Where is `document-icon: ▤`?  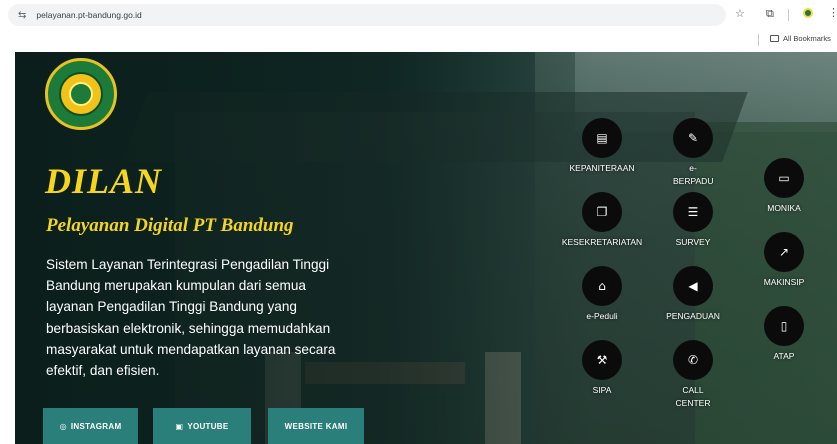 document-icon: ▤ is located at coordinates (602, 138).